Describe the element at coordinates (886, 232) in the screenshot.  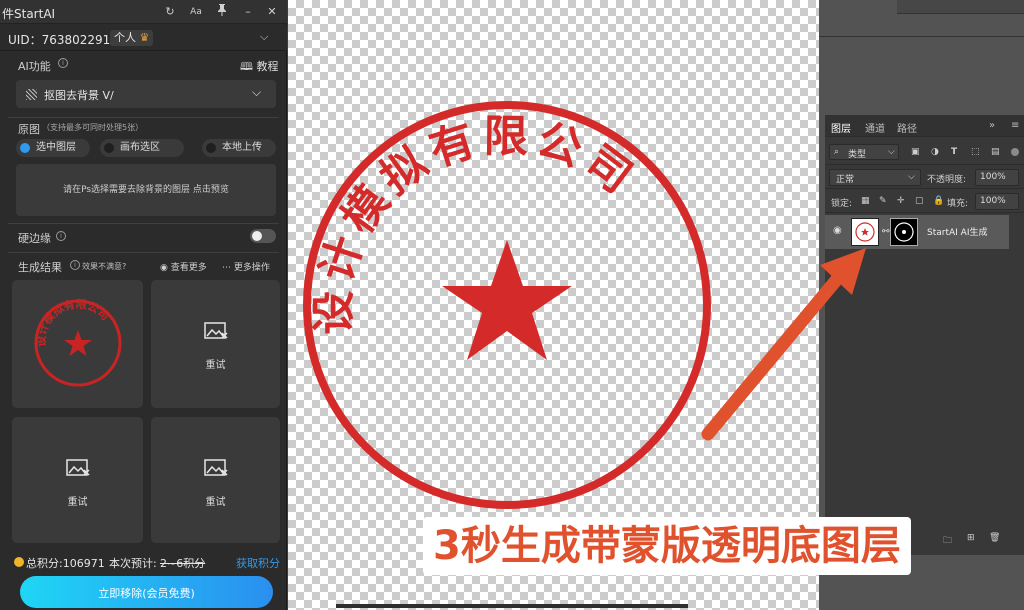
I see `link-icon: ⚯` at that location.